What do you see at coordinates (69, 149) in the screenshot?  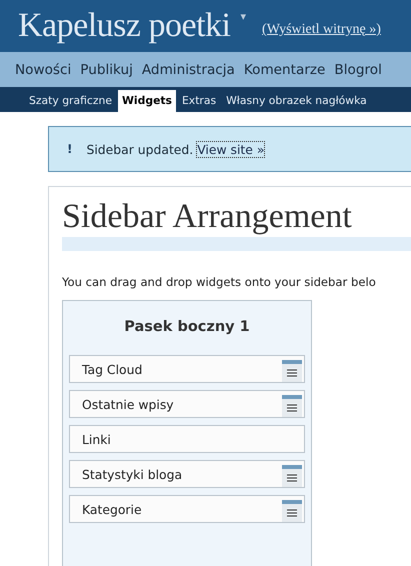 I see `notice-icon: !` at bounding box center [69, 149].